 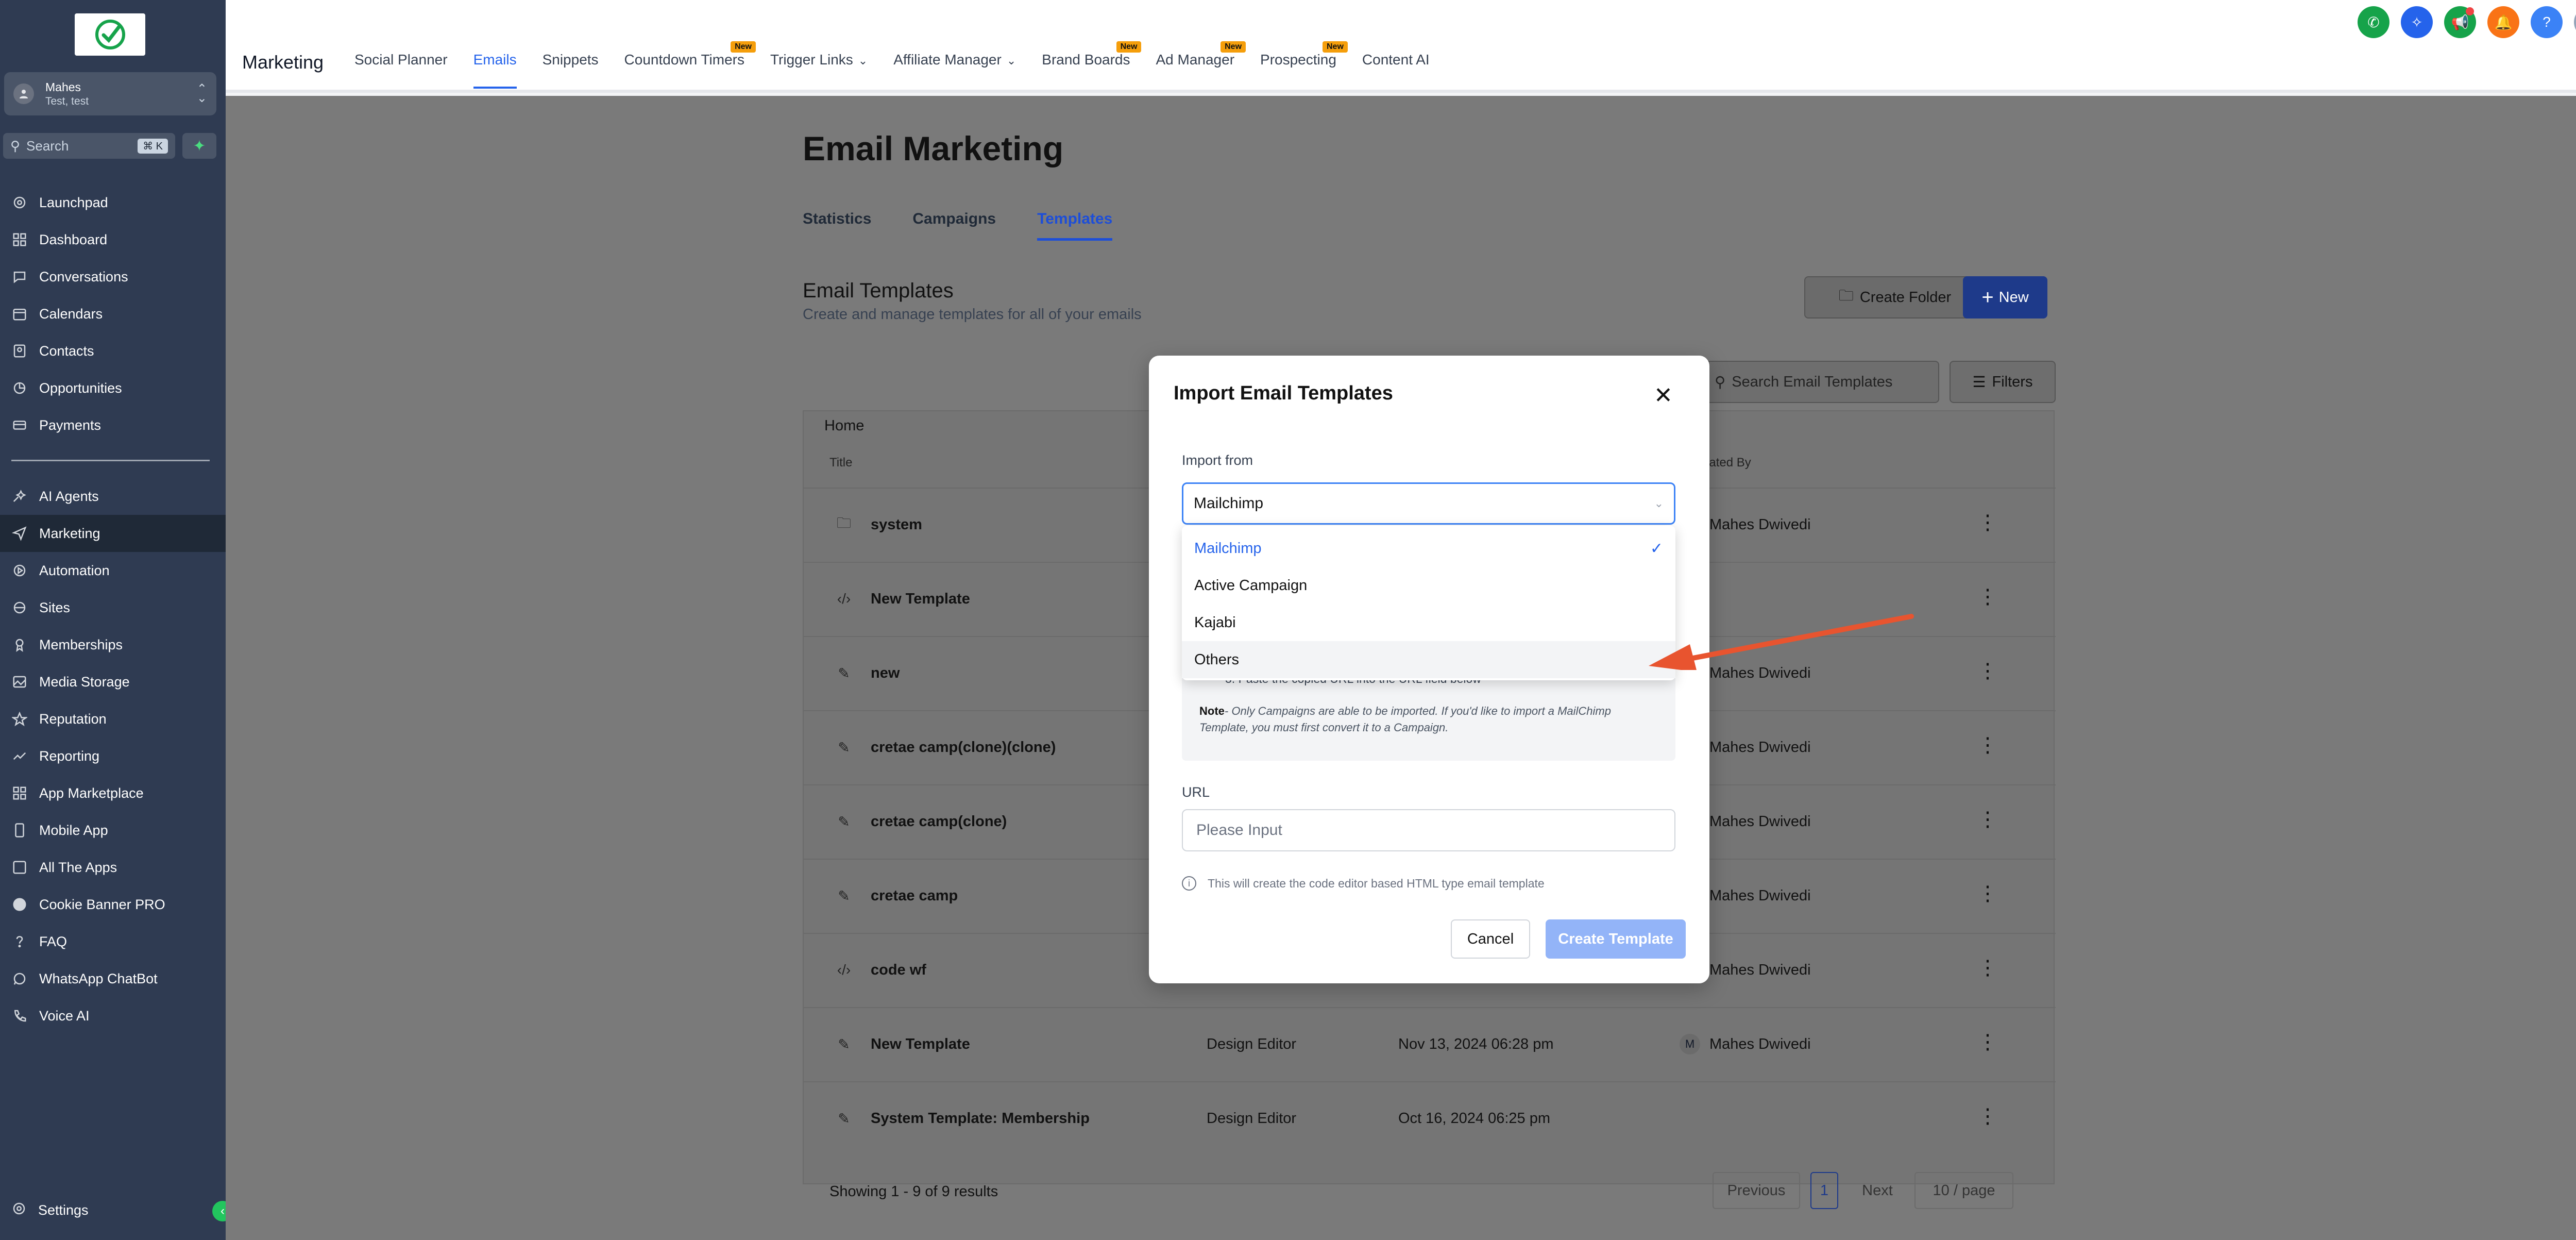 I want to click on tab-snippets: Snippets, so click(x=571, y=71).